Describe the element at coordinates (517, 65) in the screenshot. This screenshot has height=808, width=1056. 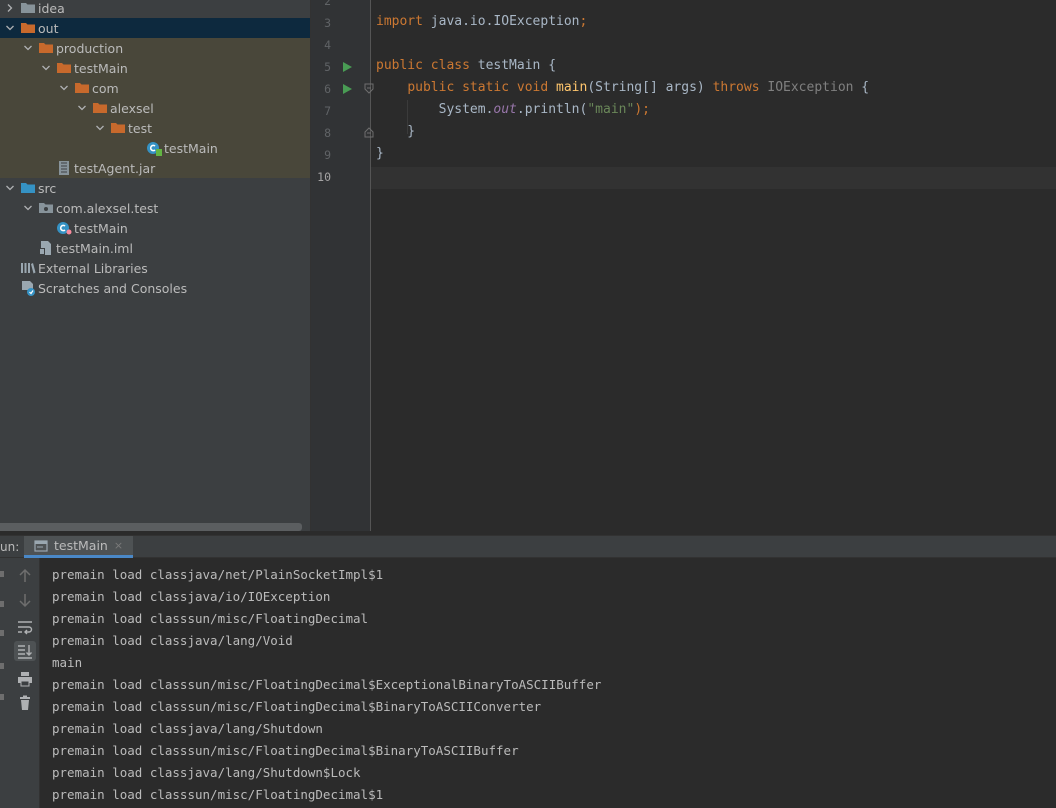
I see `code-token: testMain {` at that location.